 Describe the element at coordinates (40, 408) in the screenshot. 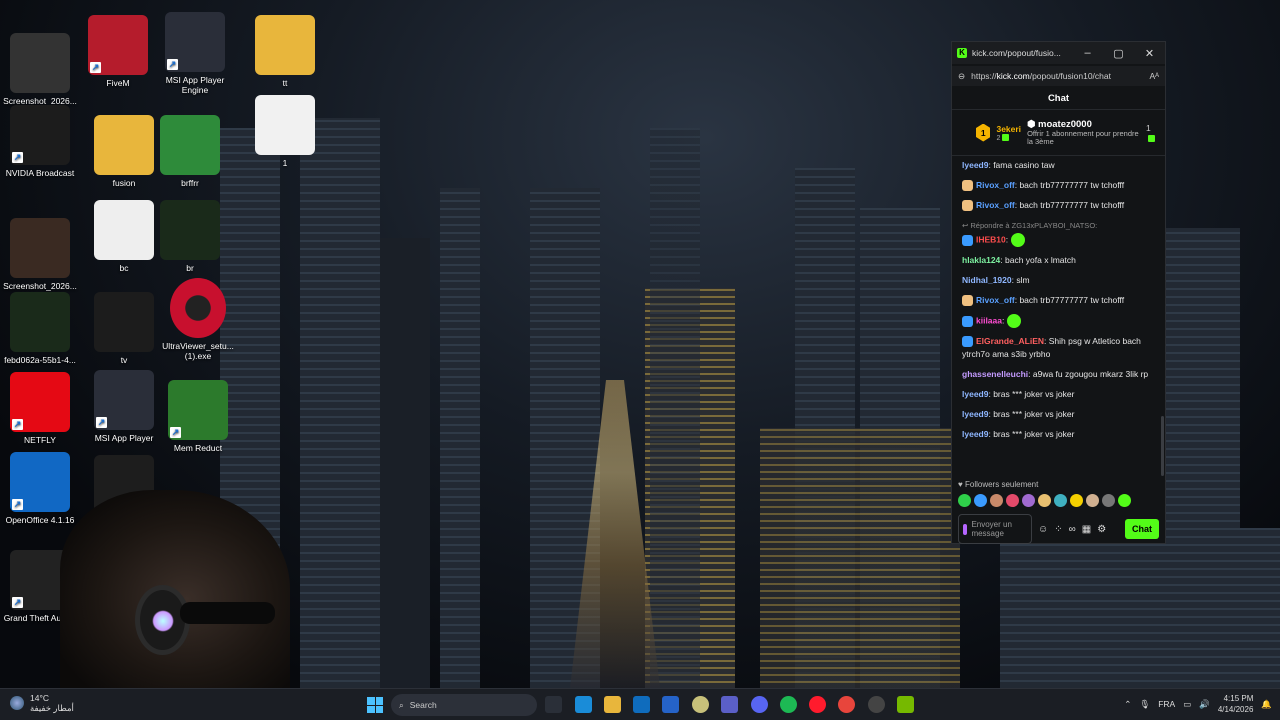

I see `desktop-icon: ↗ NETFLY` at that location.